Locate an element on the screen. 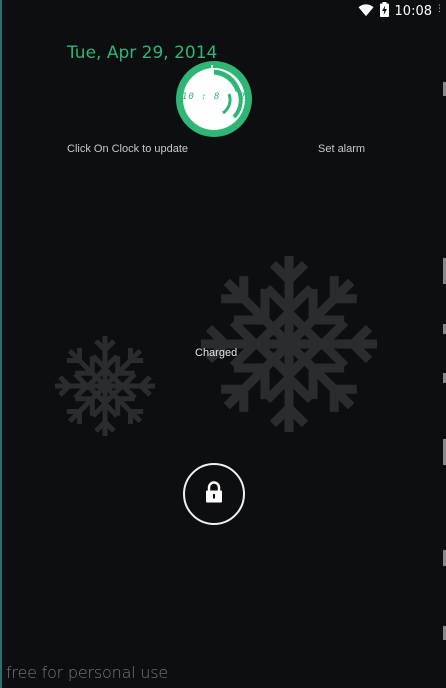 The height and width of the screenshot is (688, 446). unlock-button is located at coordinates (214, 494).